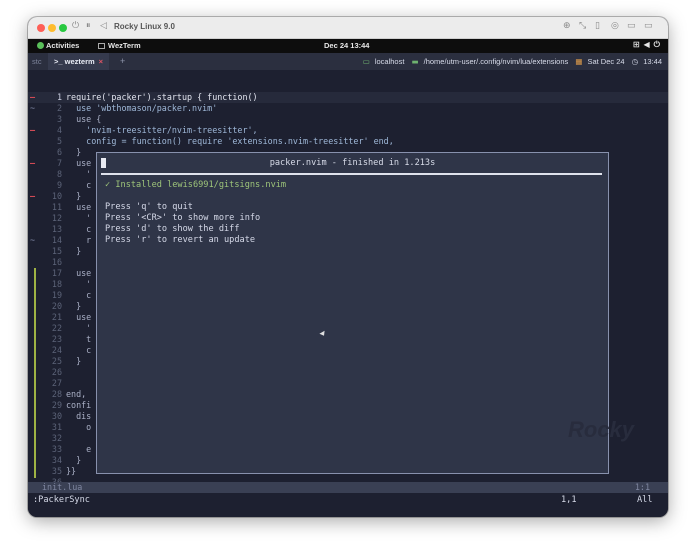 The image size is (696, 555). I want to click on code-text: require('packer').startup { function(), so click(162, 97).